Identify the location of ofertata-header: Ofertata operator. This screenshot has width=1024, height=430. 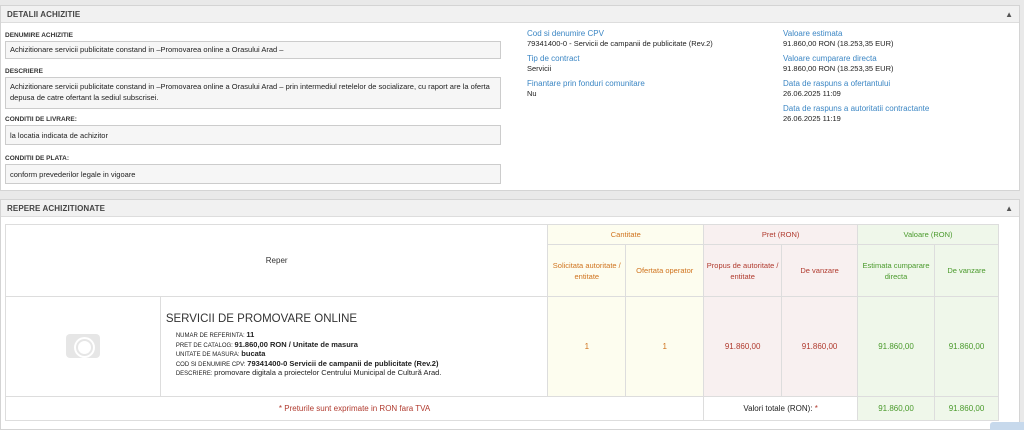
(665, 270).